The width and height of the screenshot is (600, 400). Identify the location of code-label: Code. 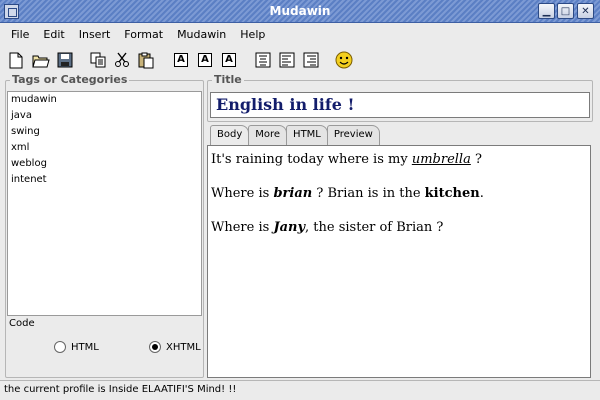
(22, 323).